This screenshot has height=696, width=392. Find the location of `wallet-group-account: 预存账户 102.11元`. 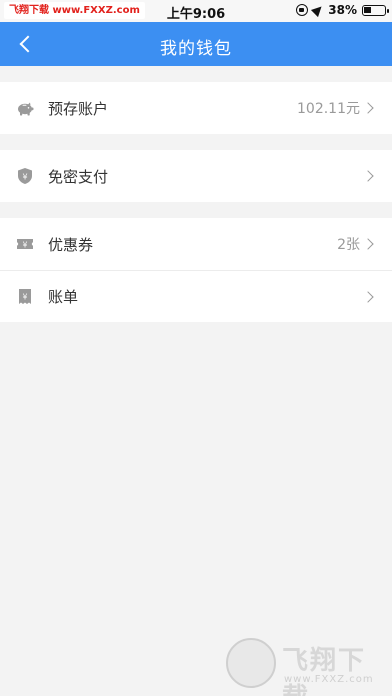

wallet-group-account: 预存账户 102.11元 is located at coordinates (196, 108).